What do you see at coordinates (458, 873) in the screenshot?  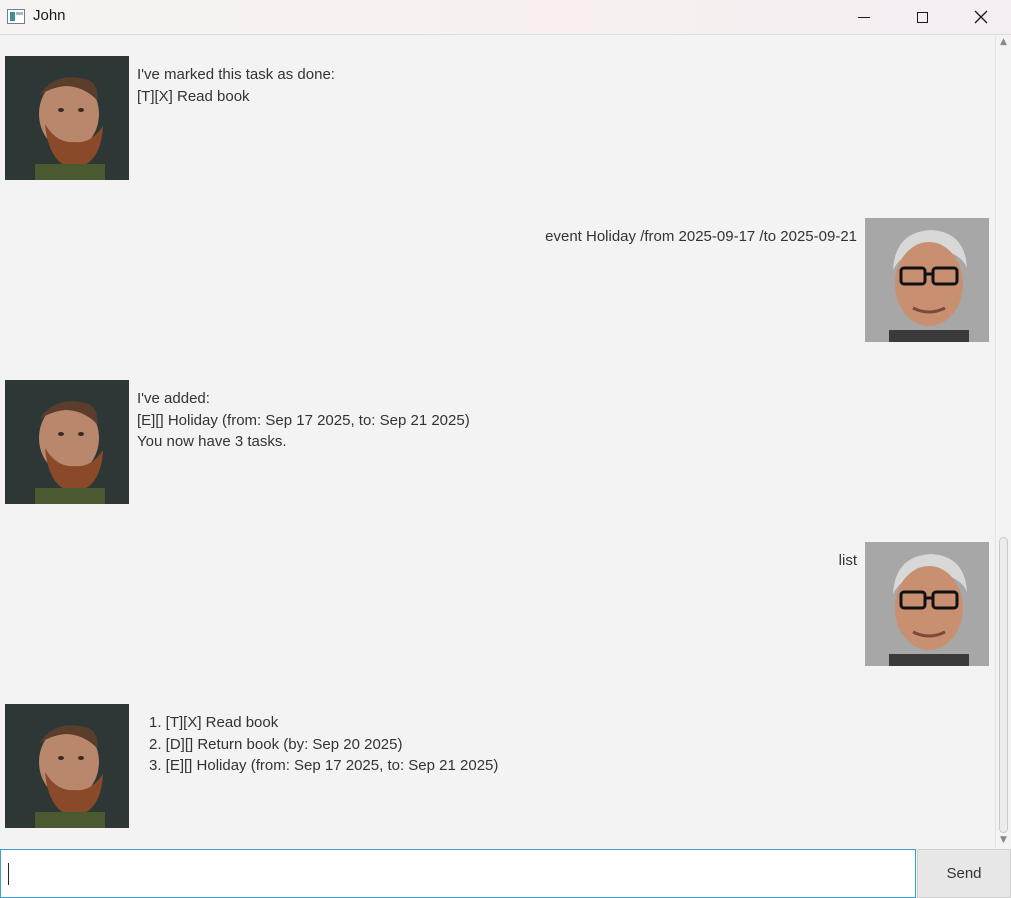 I see `message-input` at bounding box center [458, 873].